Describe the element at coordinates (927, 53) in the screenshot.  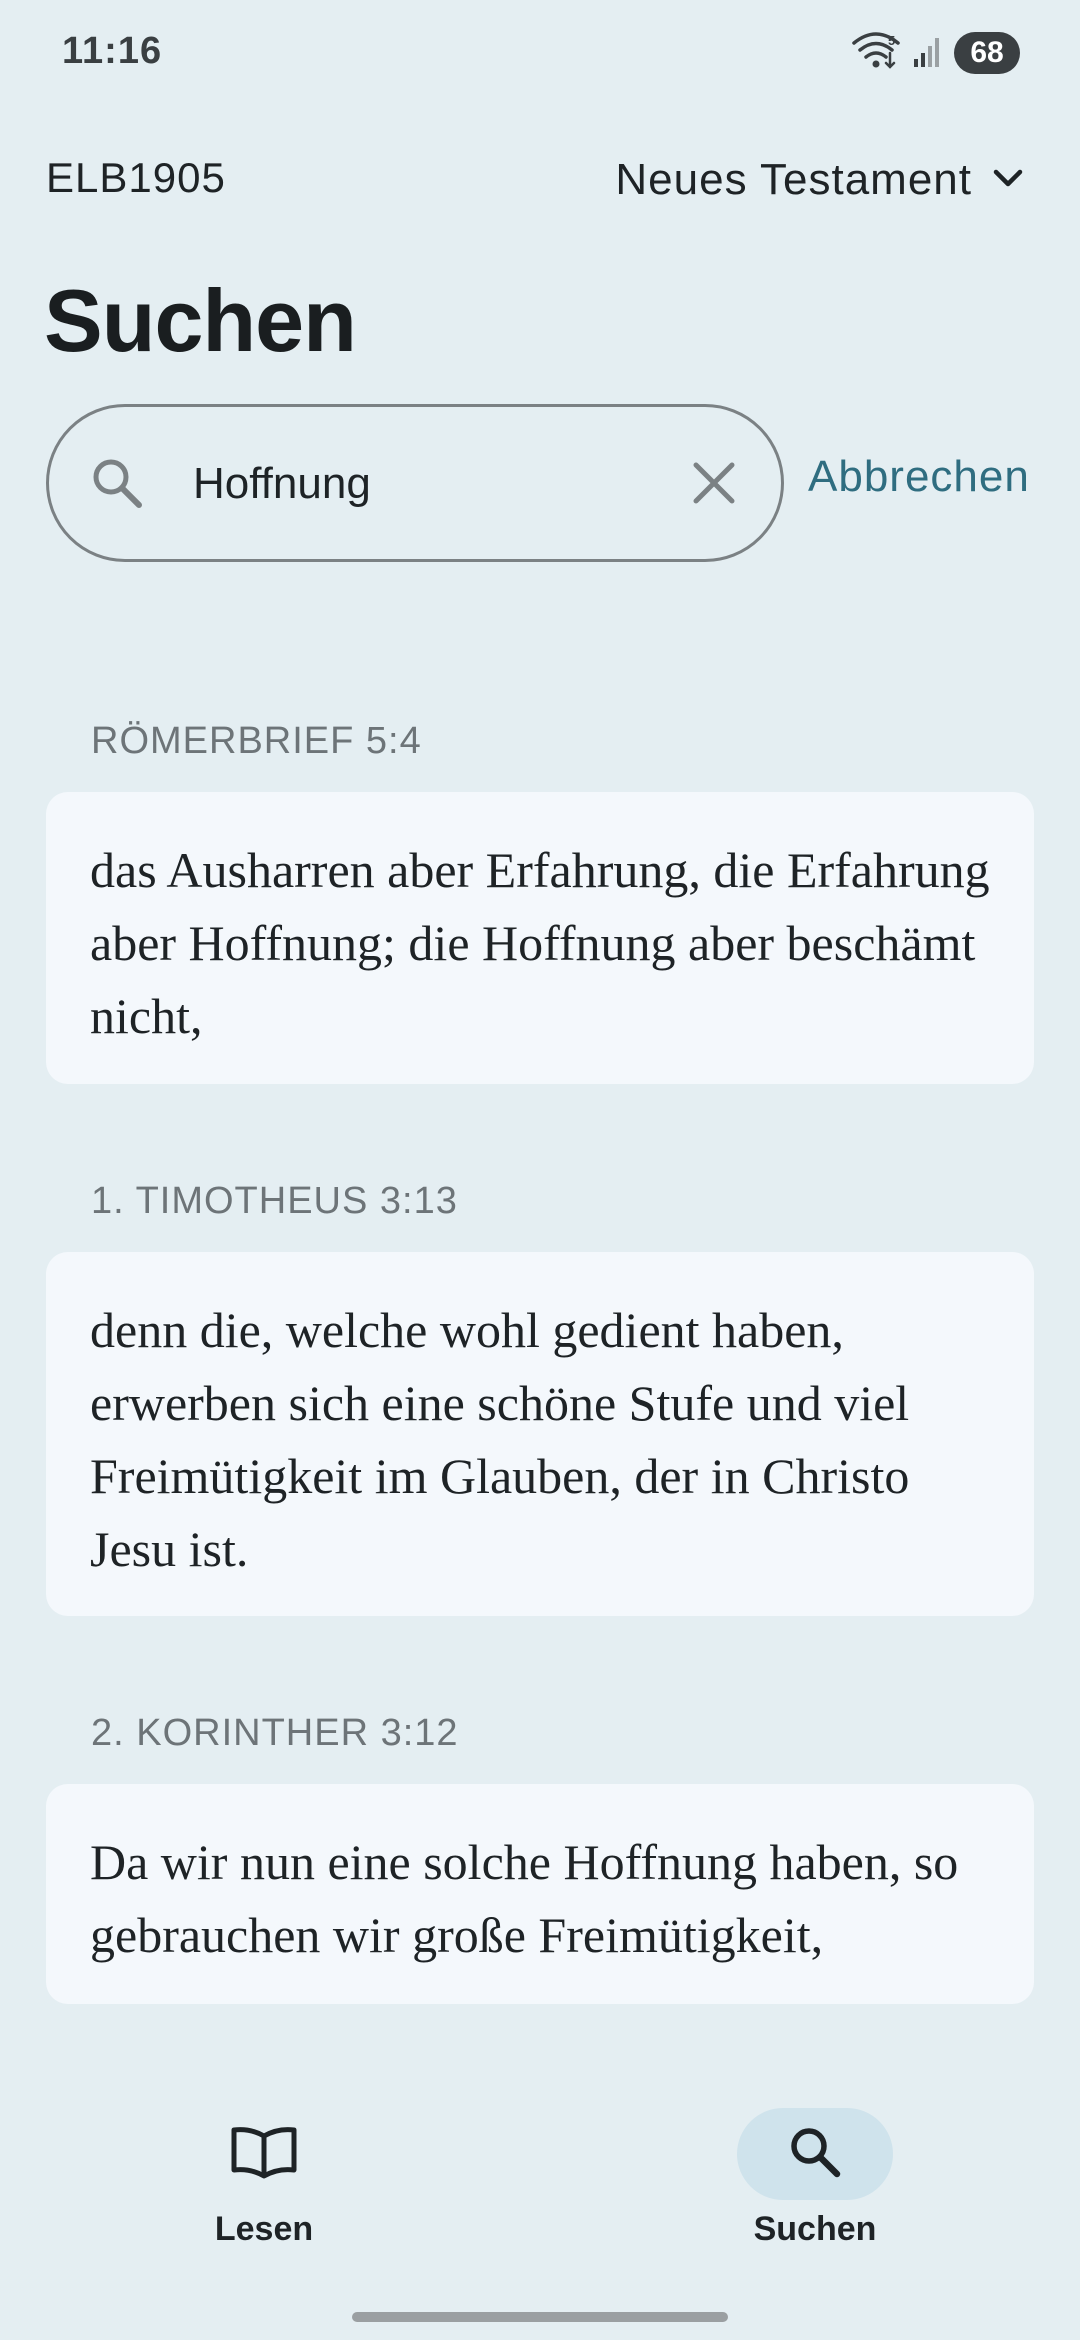
I see `signal-icon` at that location.